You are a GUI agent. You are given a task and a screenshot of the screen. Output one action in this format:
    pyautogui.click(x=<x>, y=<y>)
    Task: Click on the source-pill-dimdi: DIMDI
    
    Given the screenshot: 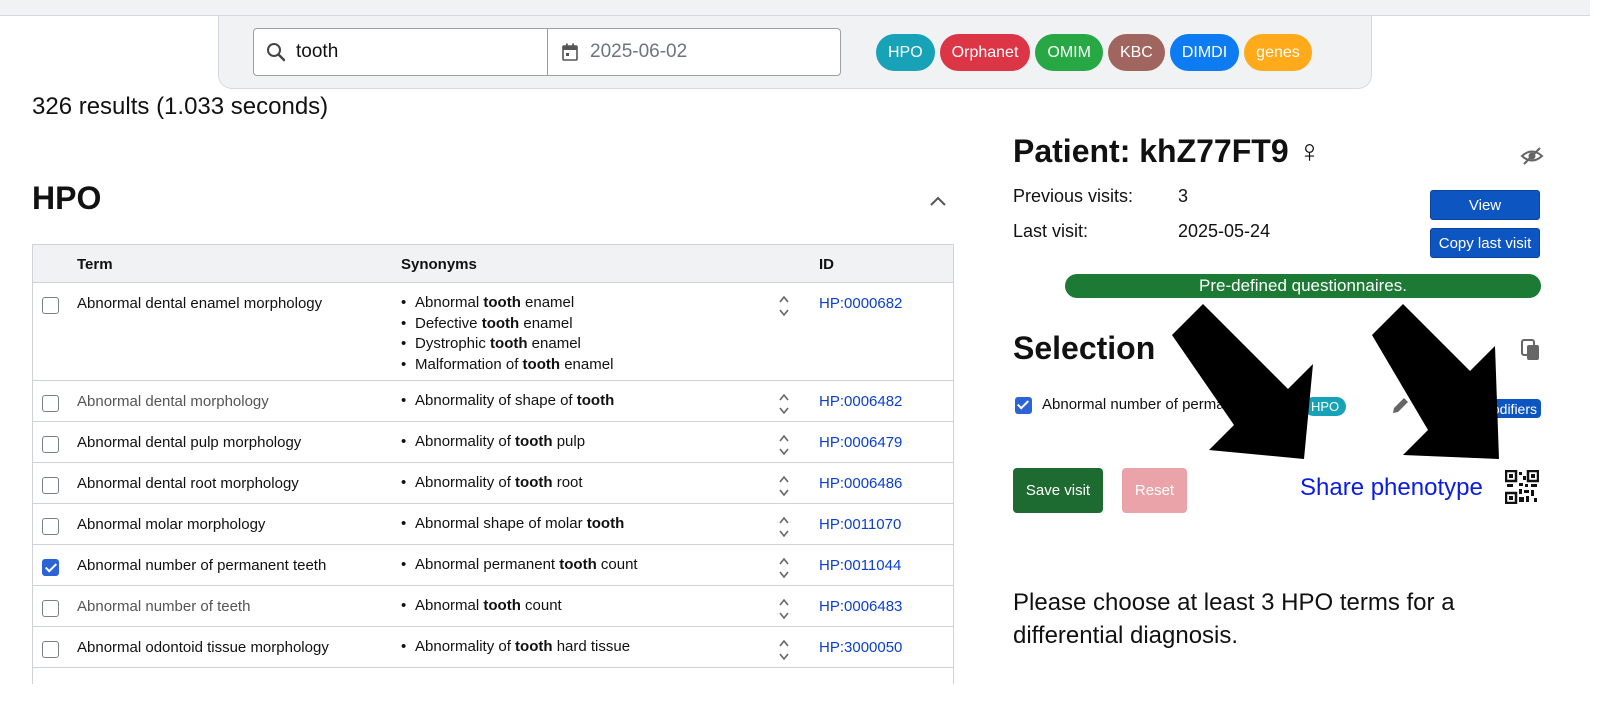 What is the action you would take?
    pyautogui.click(x=1204, y=52)
    